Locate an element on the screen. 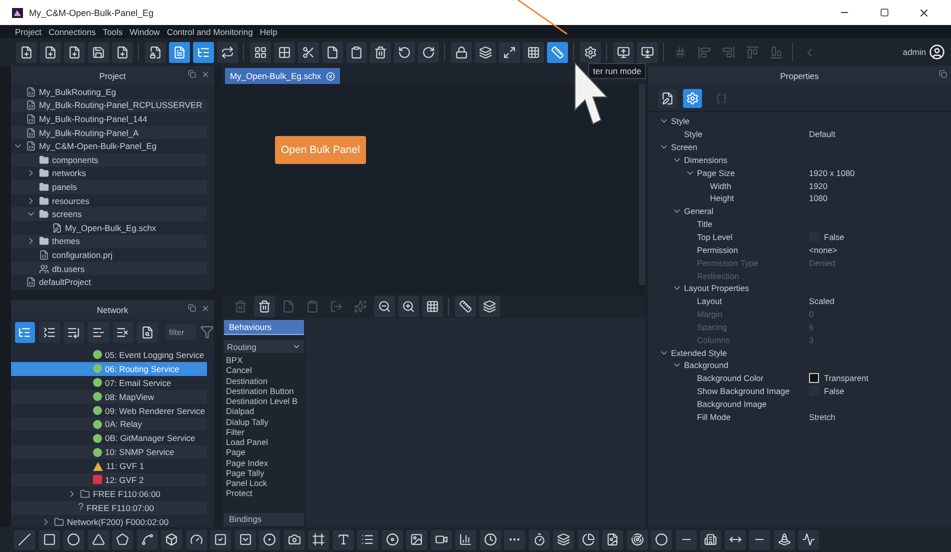 This screenshot has width=951, height=552. tree-item: components is located at coordinates (75, 159).